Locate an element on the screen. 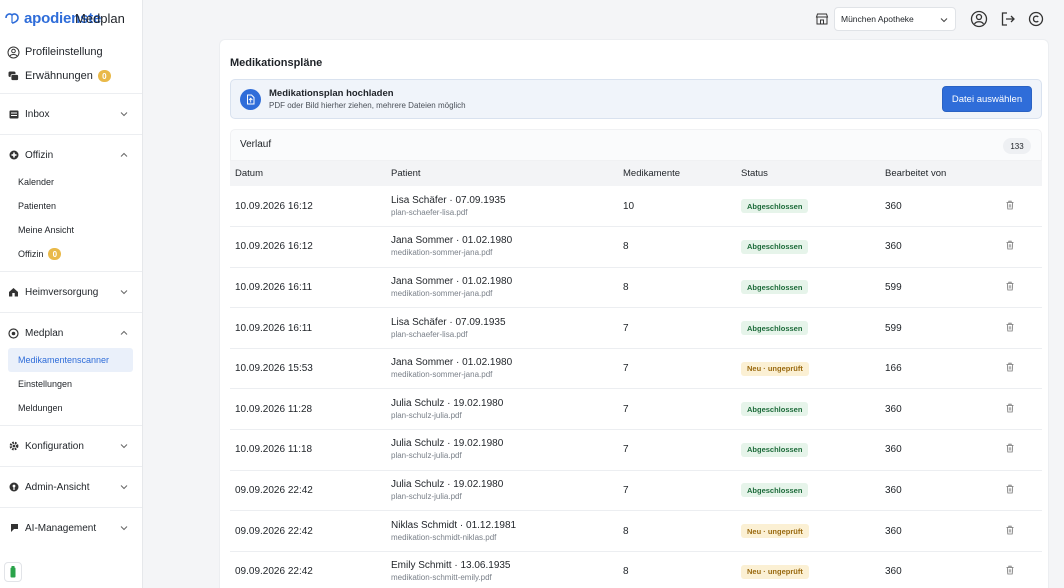  sidebar-group-medplan: Medplan is located at coordinates (71, 333).